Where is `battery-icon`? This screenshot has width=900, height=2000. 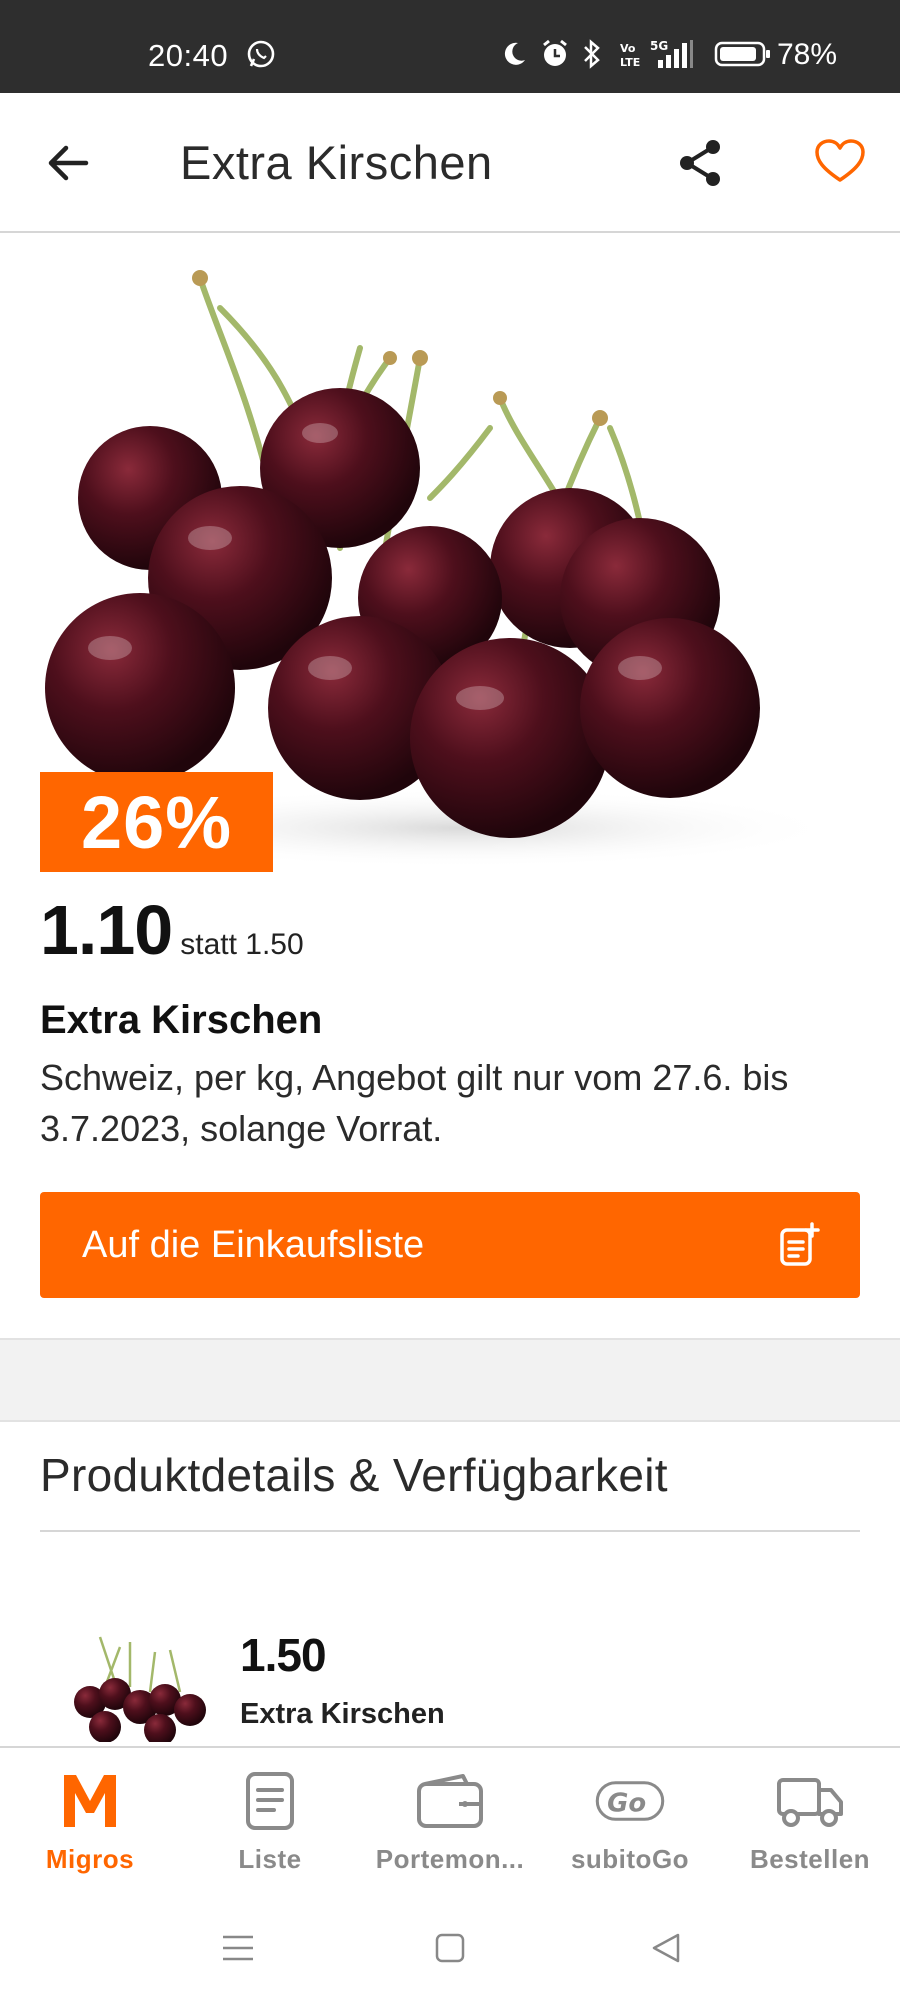 battery-icon is located at coordinates (743, 54).